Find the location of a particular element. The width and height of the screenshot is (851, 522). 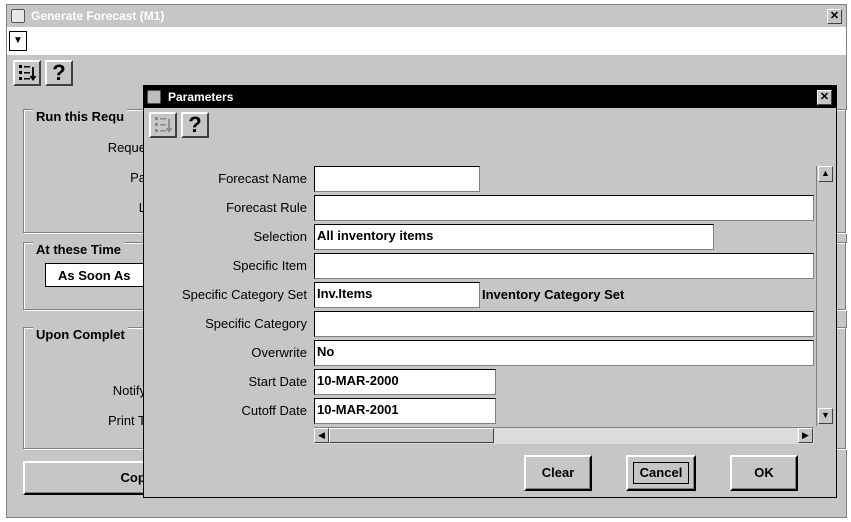

main-window-title: Generate Forecast (M1) is located at coordinates (98, 16).